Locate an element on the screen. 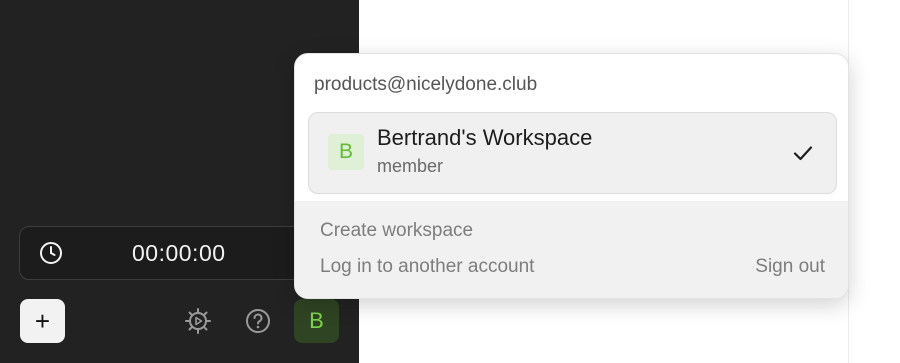 The image size is (900, 363). timer-value: 00:00:00 is located at coordinates (179, 253).